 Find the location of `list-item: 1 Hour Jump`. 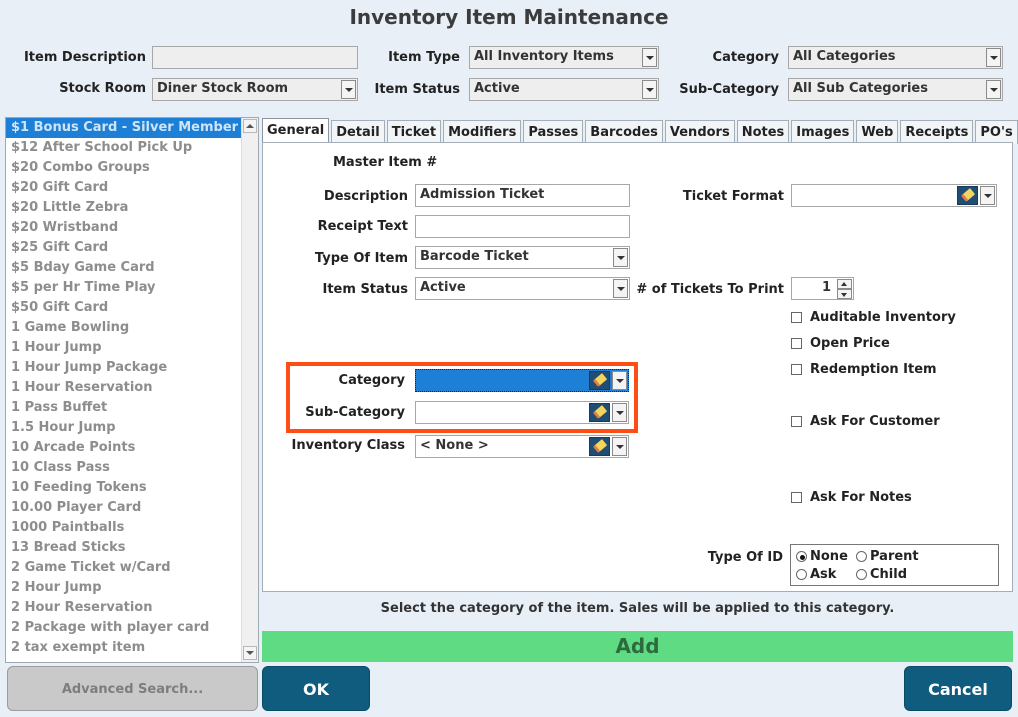

list-item: 1 Hour Jump is located at coordinates (123, 348).